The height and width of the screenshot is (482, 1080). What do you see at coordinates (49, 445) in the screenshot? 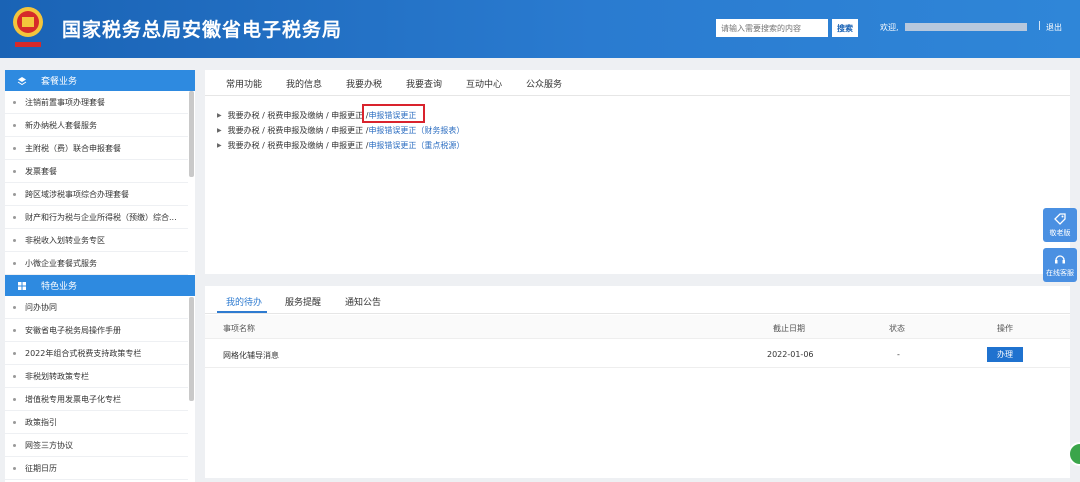
I see `sidebar-item-label: 网签三方协议` at bounding box center [49, 445].